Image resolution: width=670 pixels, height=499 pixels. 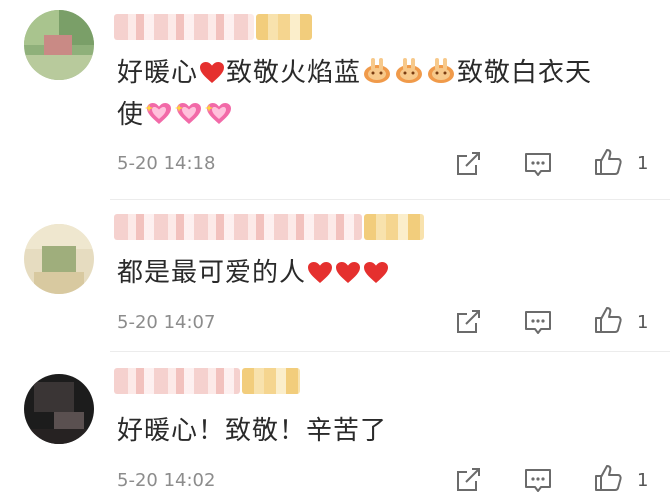 I want to click on comment-text: 都是最可爱的人, so click(x=387, y=273).